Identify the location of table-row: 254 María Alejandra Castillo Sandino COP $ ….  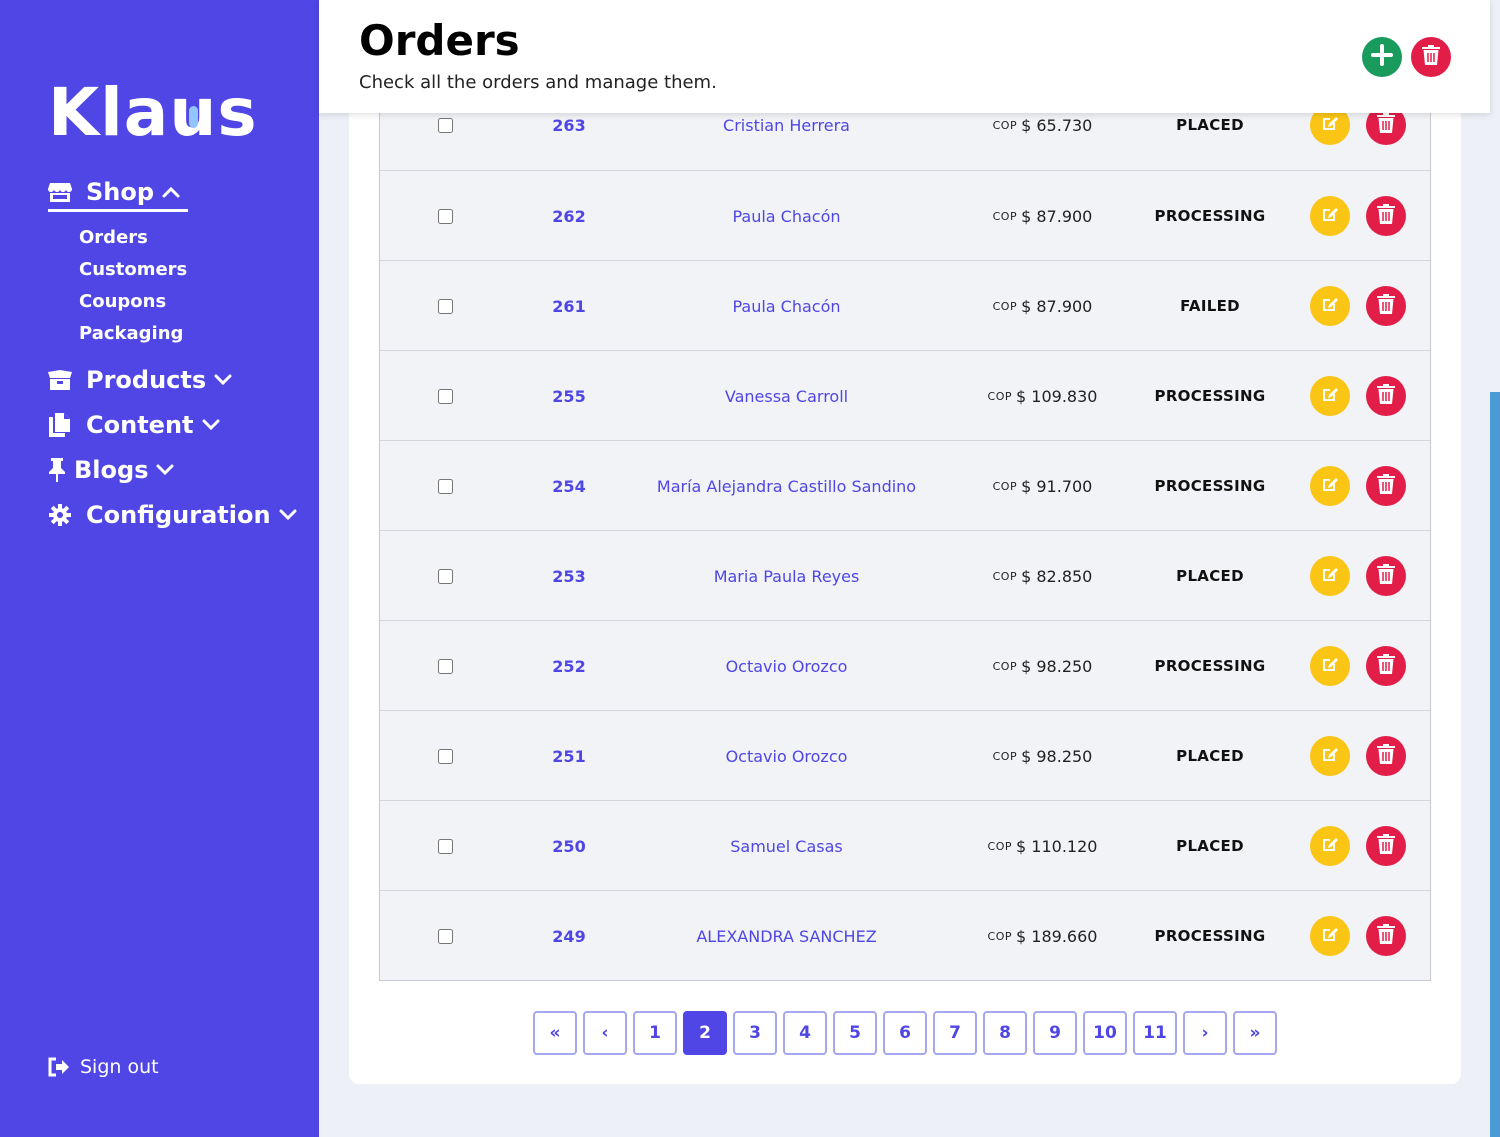
(905, 485).